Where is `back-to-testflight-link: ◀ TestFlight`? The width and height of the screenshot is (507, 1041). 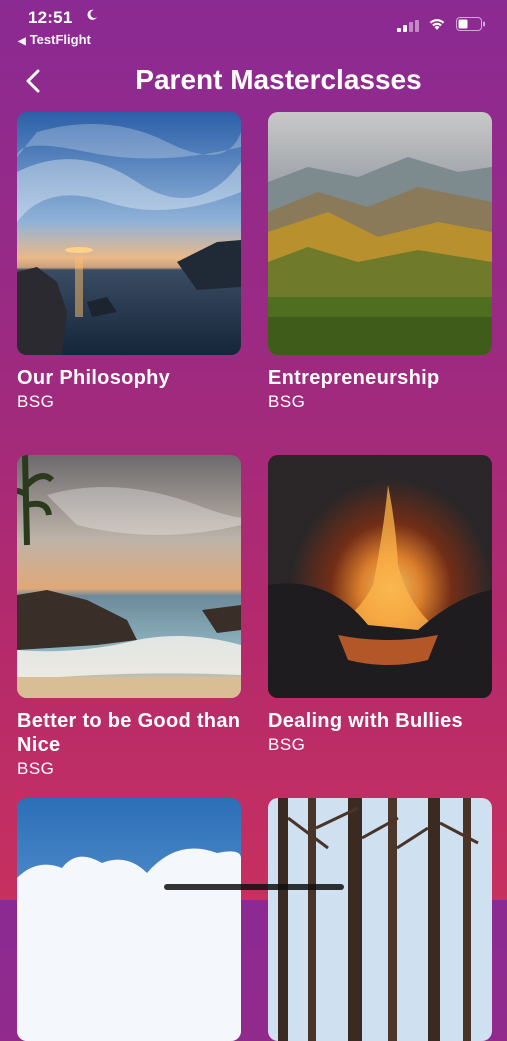
back-to-testflight-link: ◀ TestFlight is located at coordinates (54, 39).